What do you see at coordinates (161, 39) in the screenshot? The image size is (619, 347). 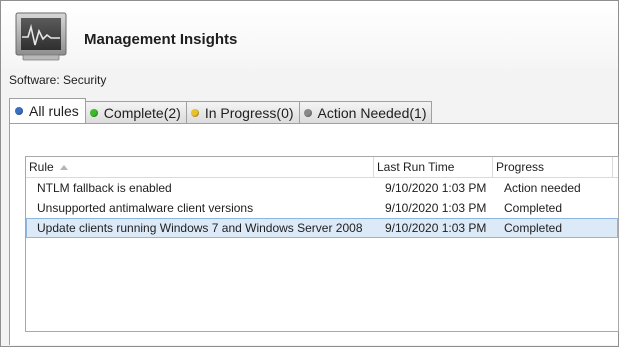 I see `page-title: Management Insights` at bounding box center [161, 39].